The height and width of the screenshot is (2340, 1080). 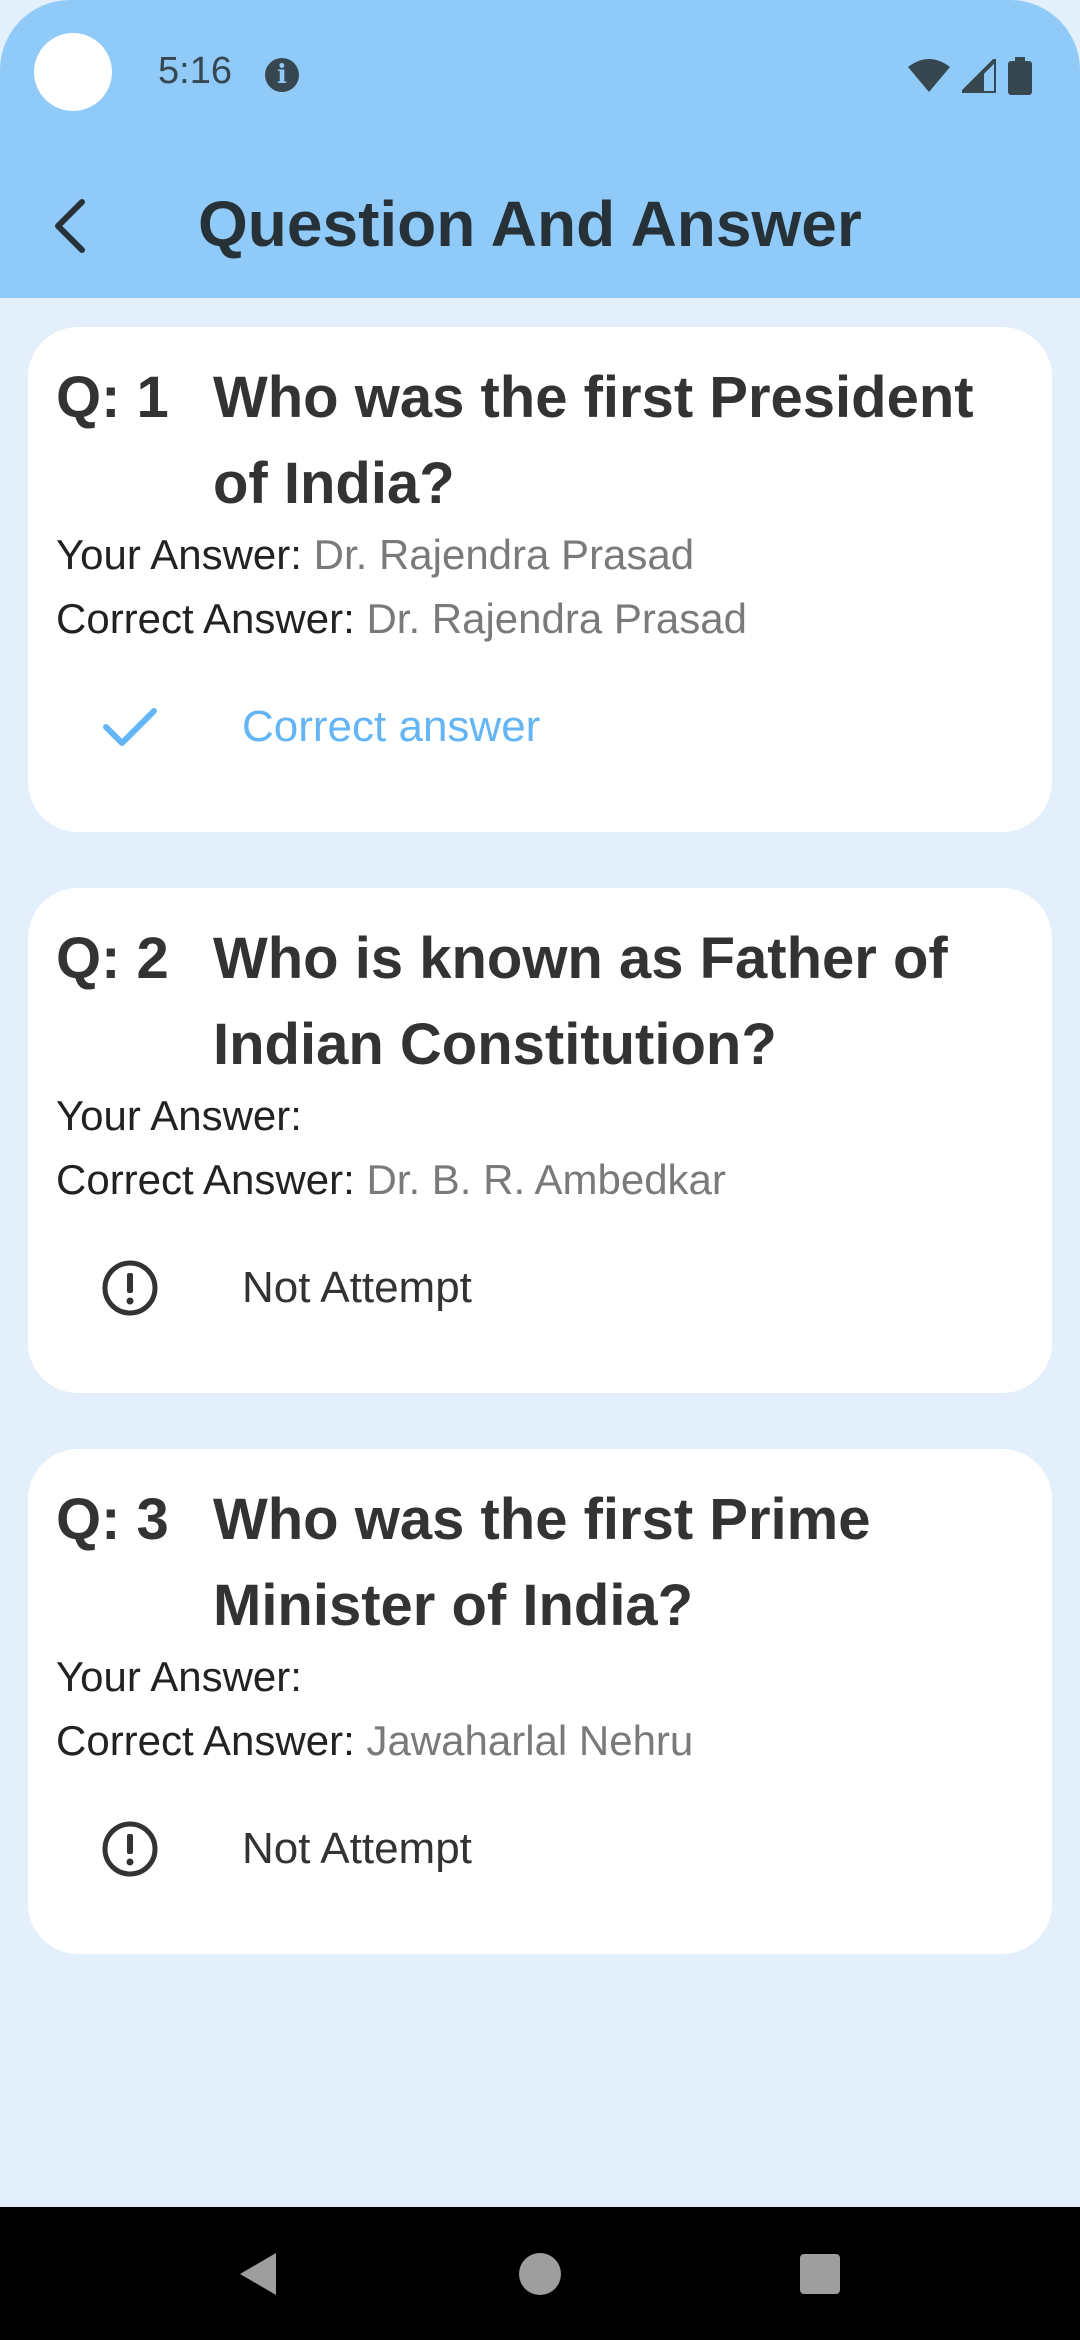 What do you see at coordinates (929, 75) in the screenshot?
I see `wifi-icon` at bounding box center [929, 75].